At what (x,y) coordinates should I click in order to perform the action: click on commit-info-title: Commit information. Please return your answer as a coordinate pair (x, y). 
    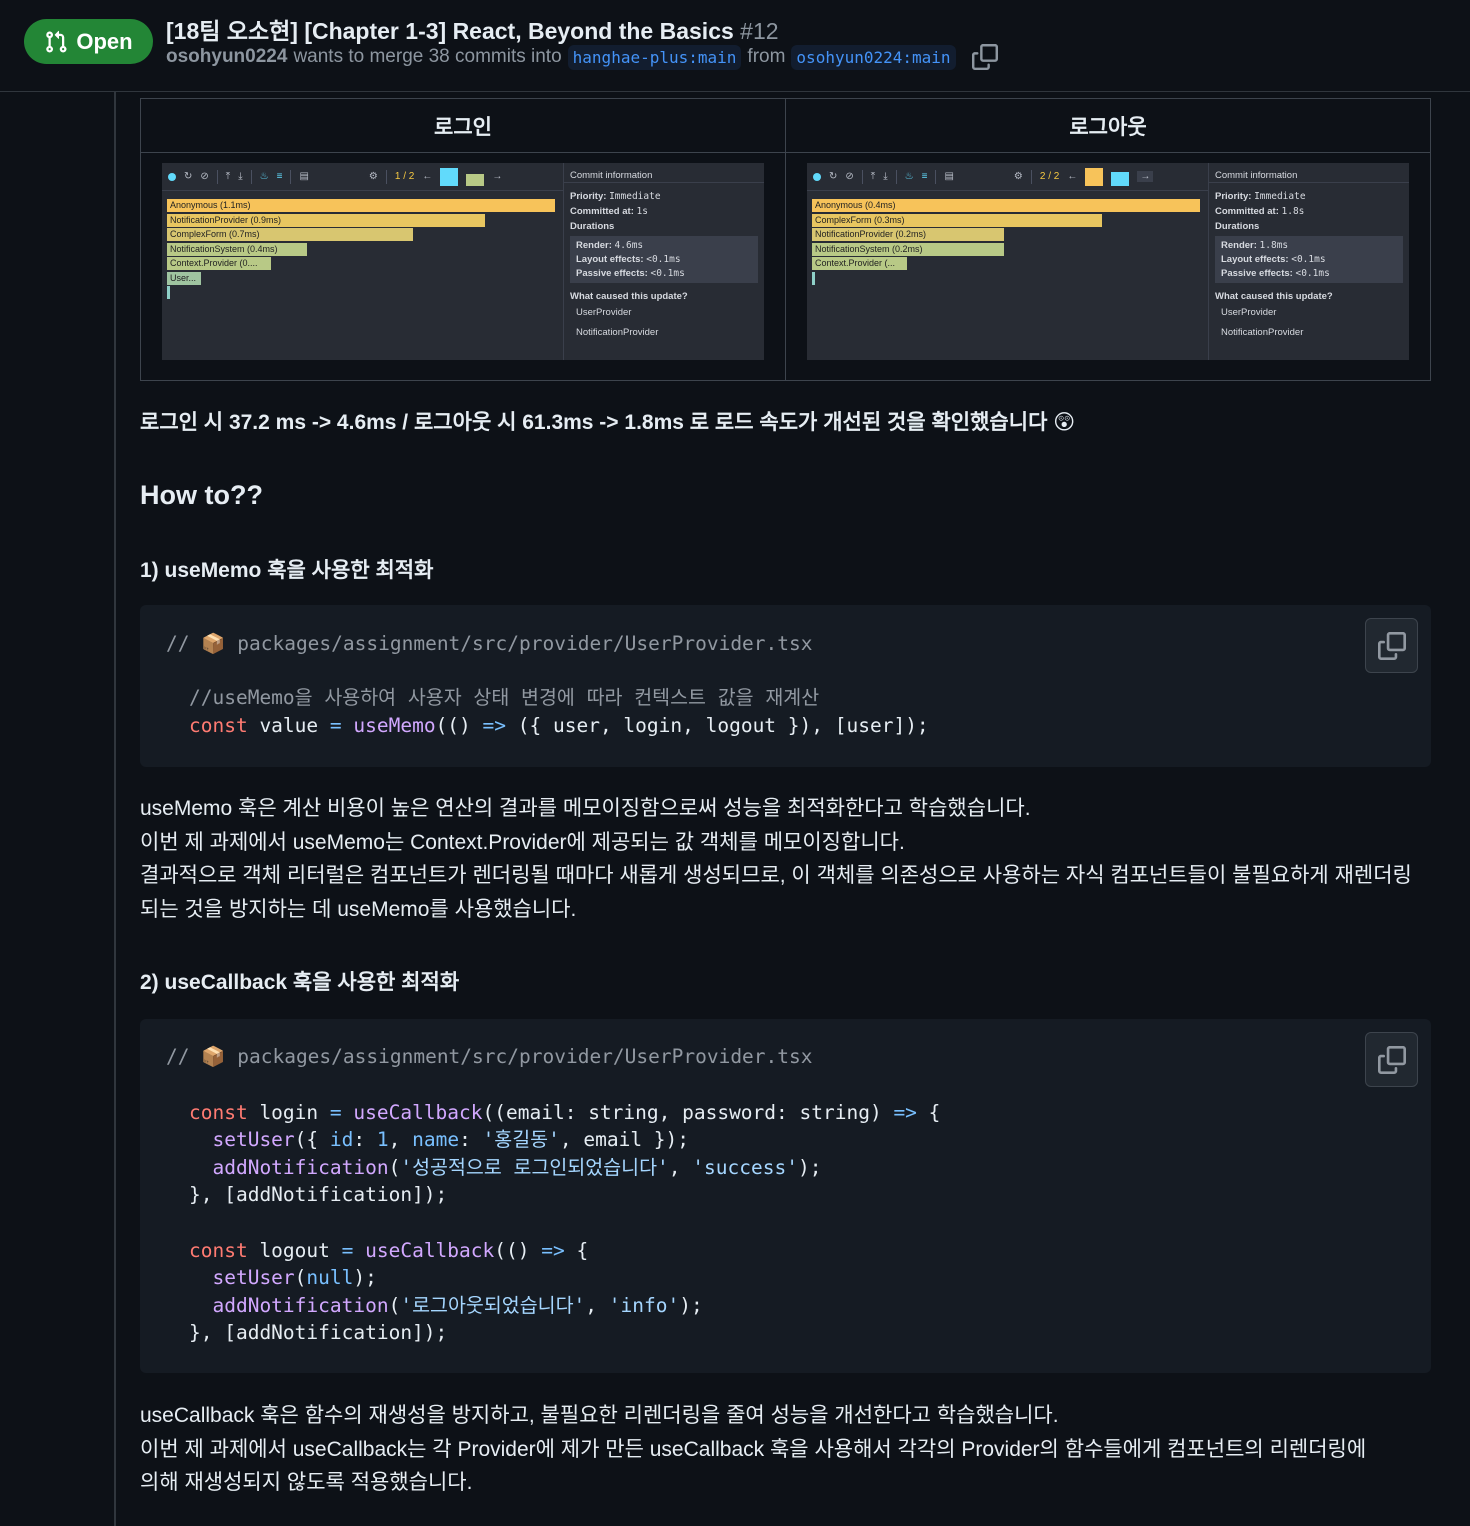
    Looking at the image, I should click on (664, 173).